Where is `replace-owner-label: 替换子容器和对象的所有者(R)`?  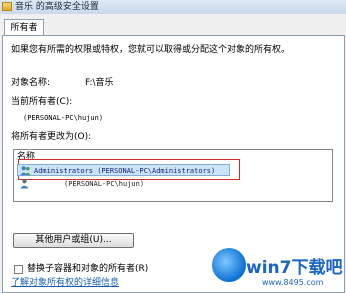
replace-owner-label: 替换子容器和对象的所有者(R) is located at coordinates (87, 269).